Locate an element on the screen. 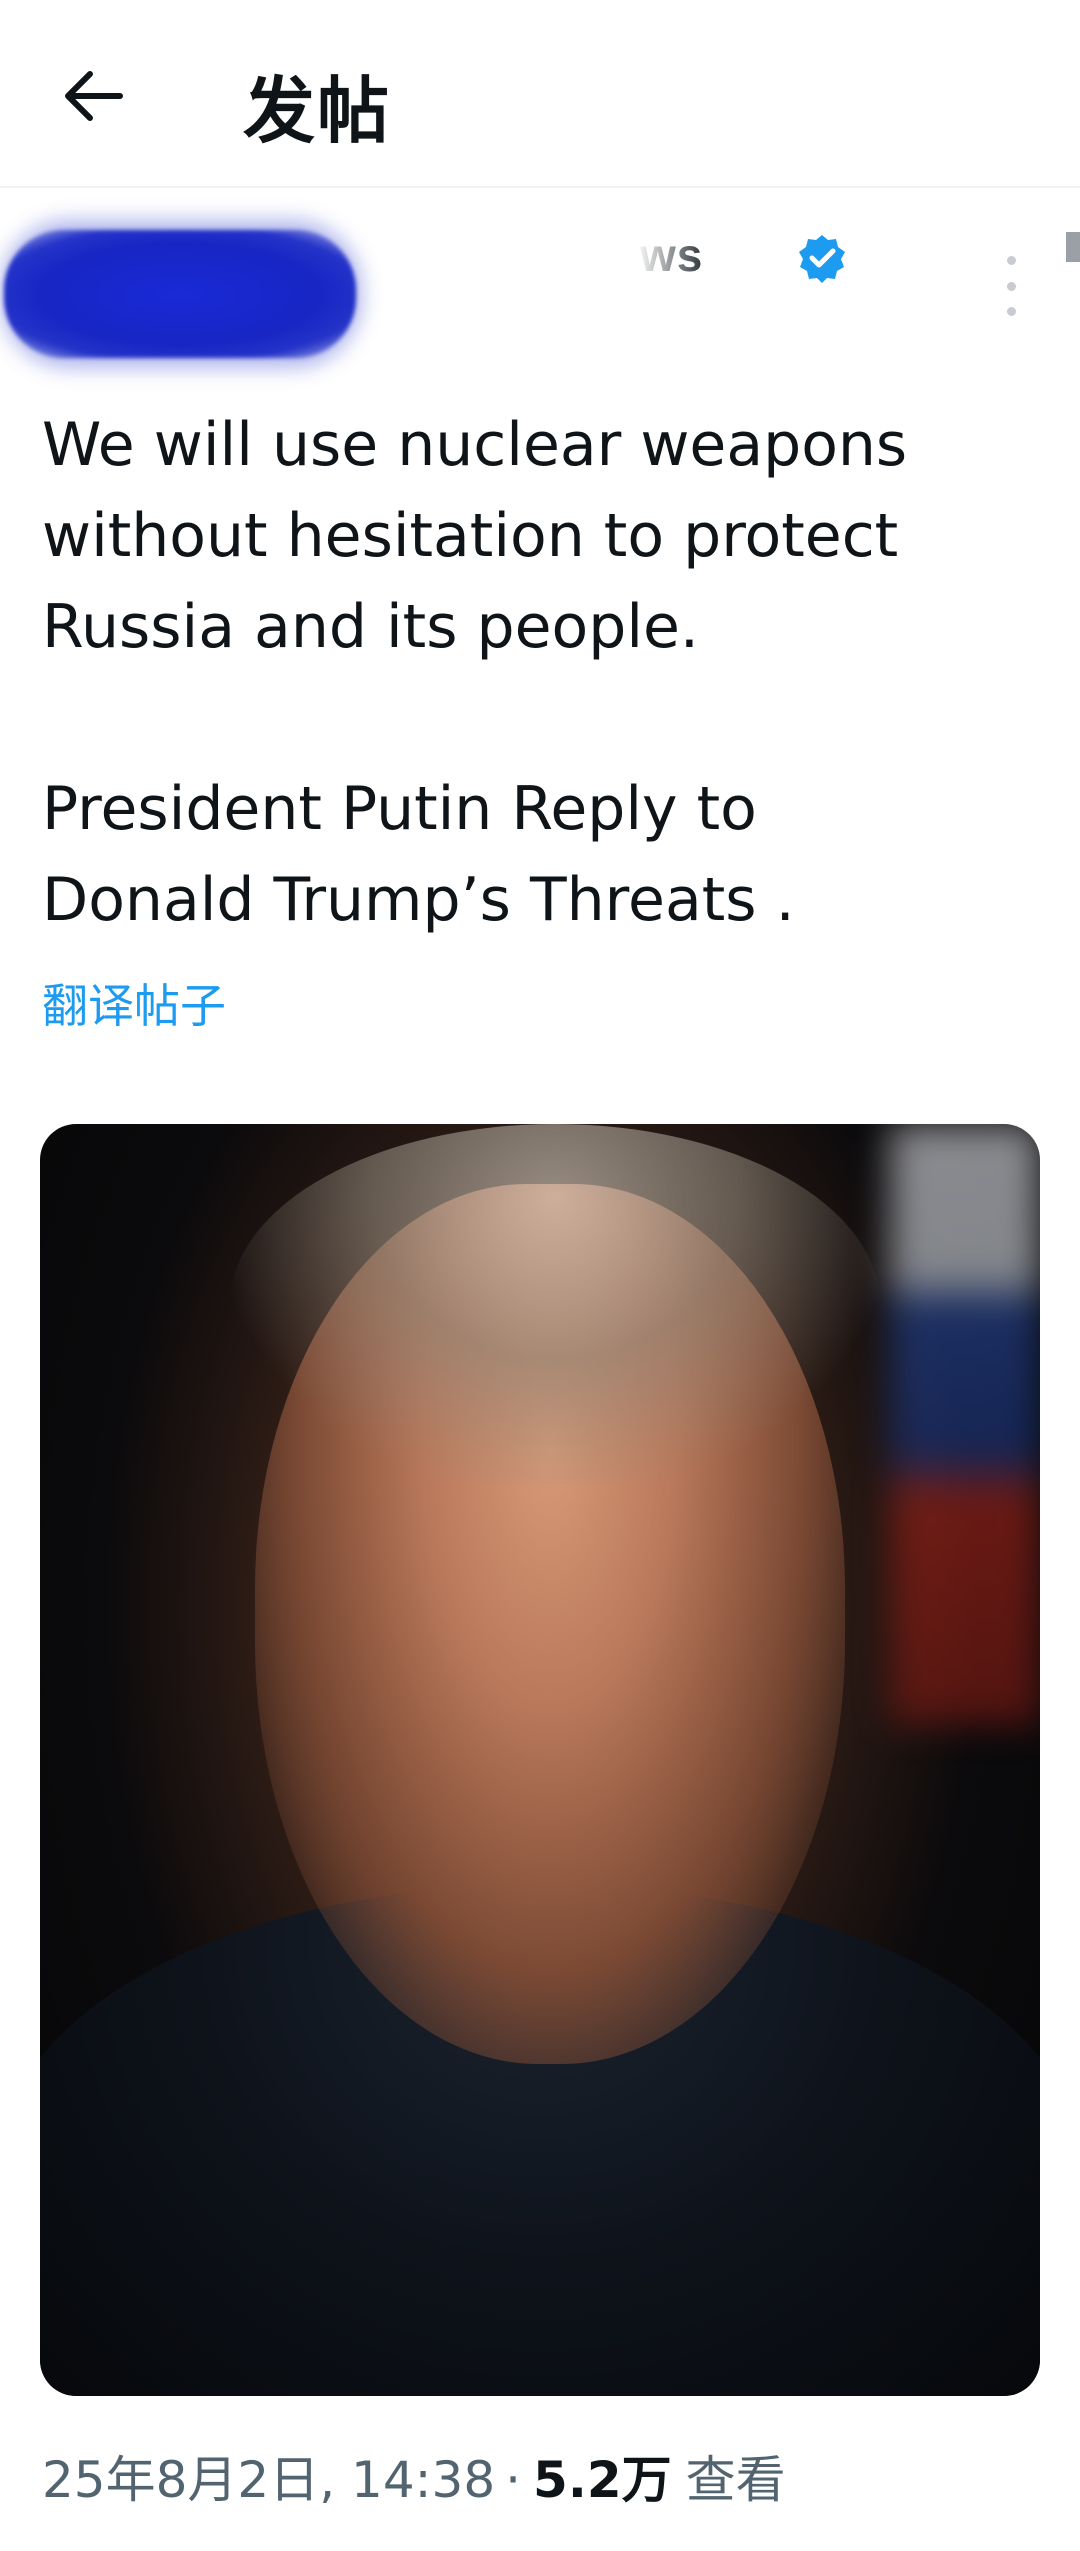 This screenshot has height=2551, width=1080. arrow-left-icon is located at coordinates (94, 96).